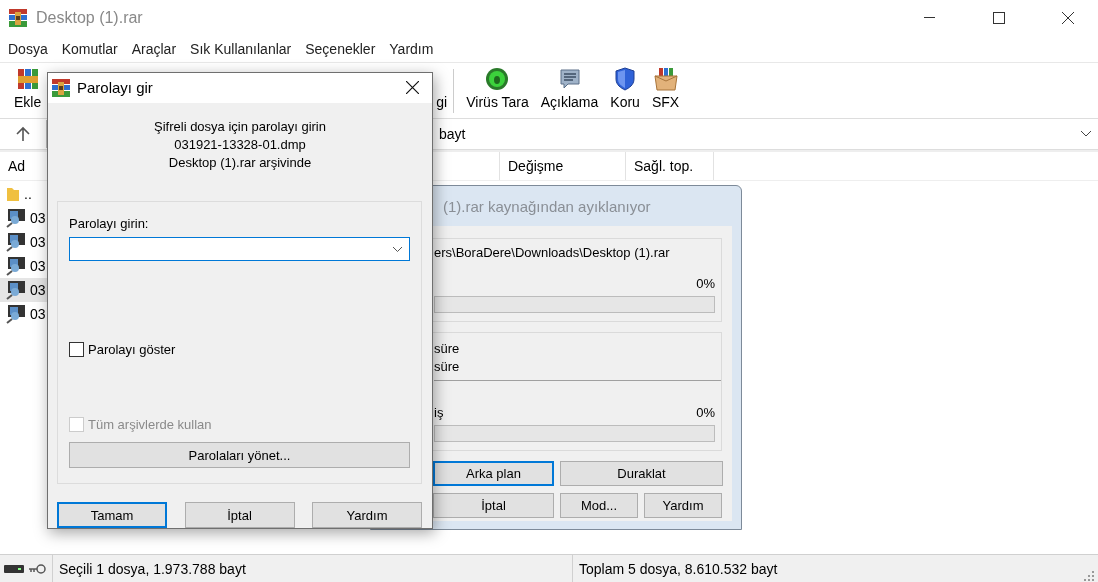 Image resolution: width=1098 pixels, height=582 pixels. Describe the element at coordinates (439, 412) in the screenshot. I see `progress-label: iş` at that location.